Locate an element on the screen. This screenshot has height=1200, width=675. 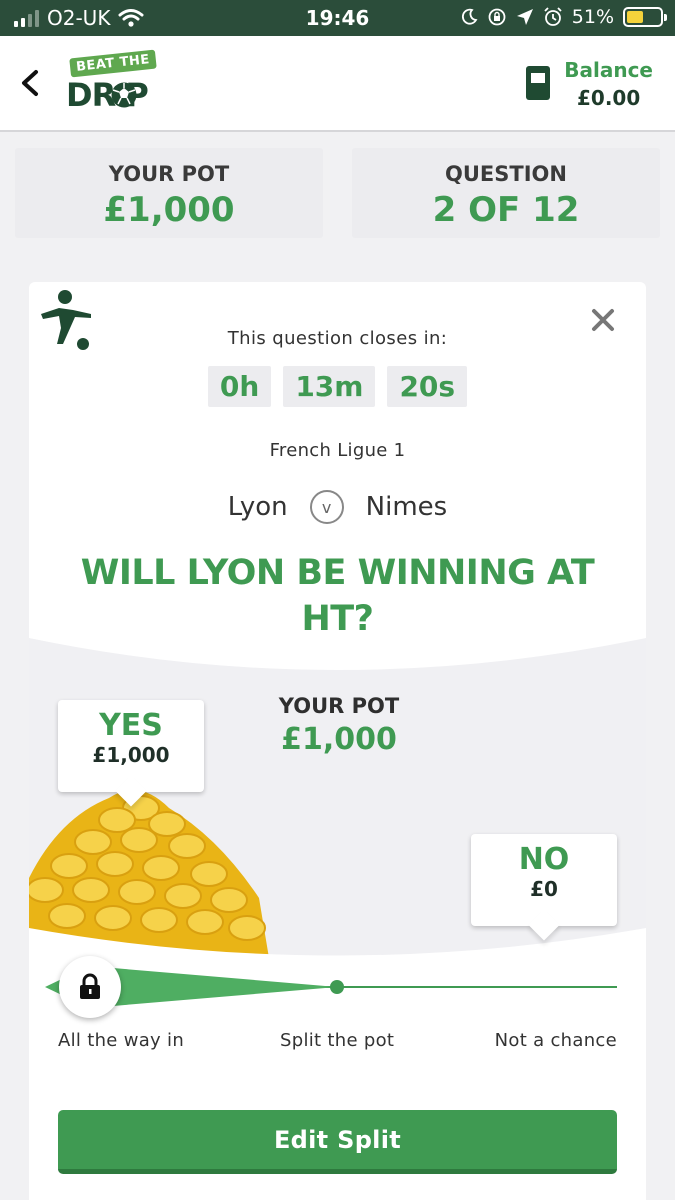
rotation-lock-icon is located at coordinates (497, 17).